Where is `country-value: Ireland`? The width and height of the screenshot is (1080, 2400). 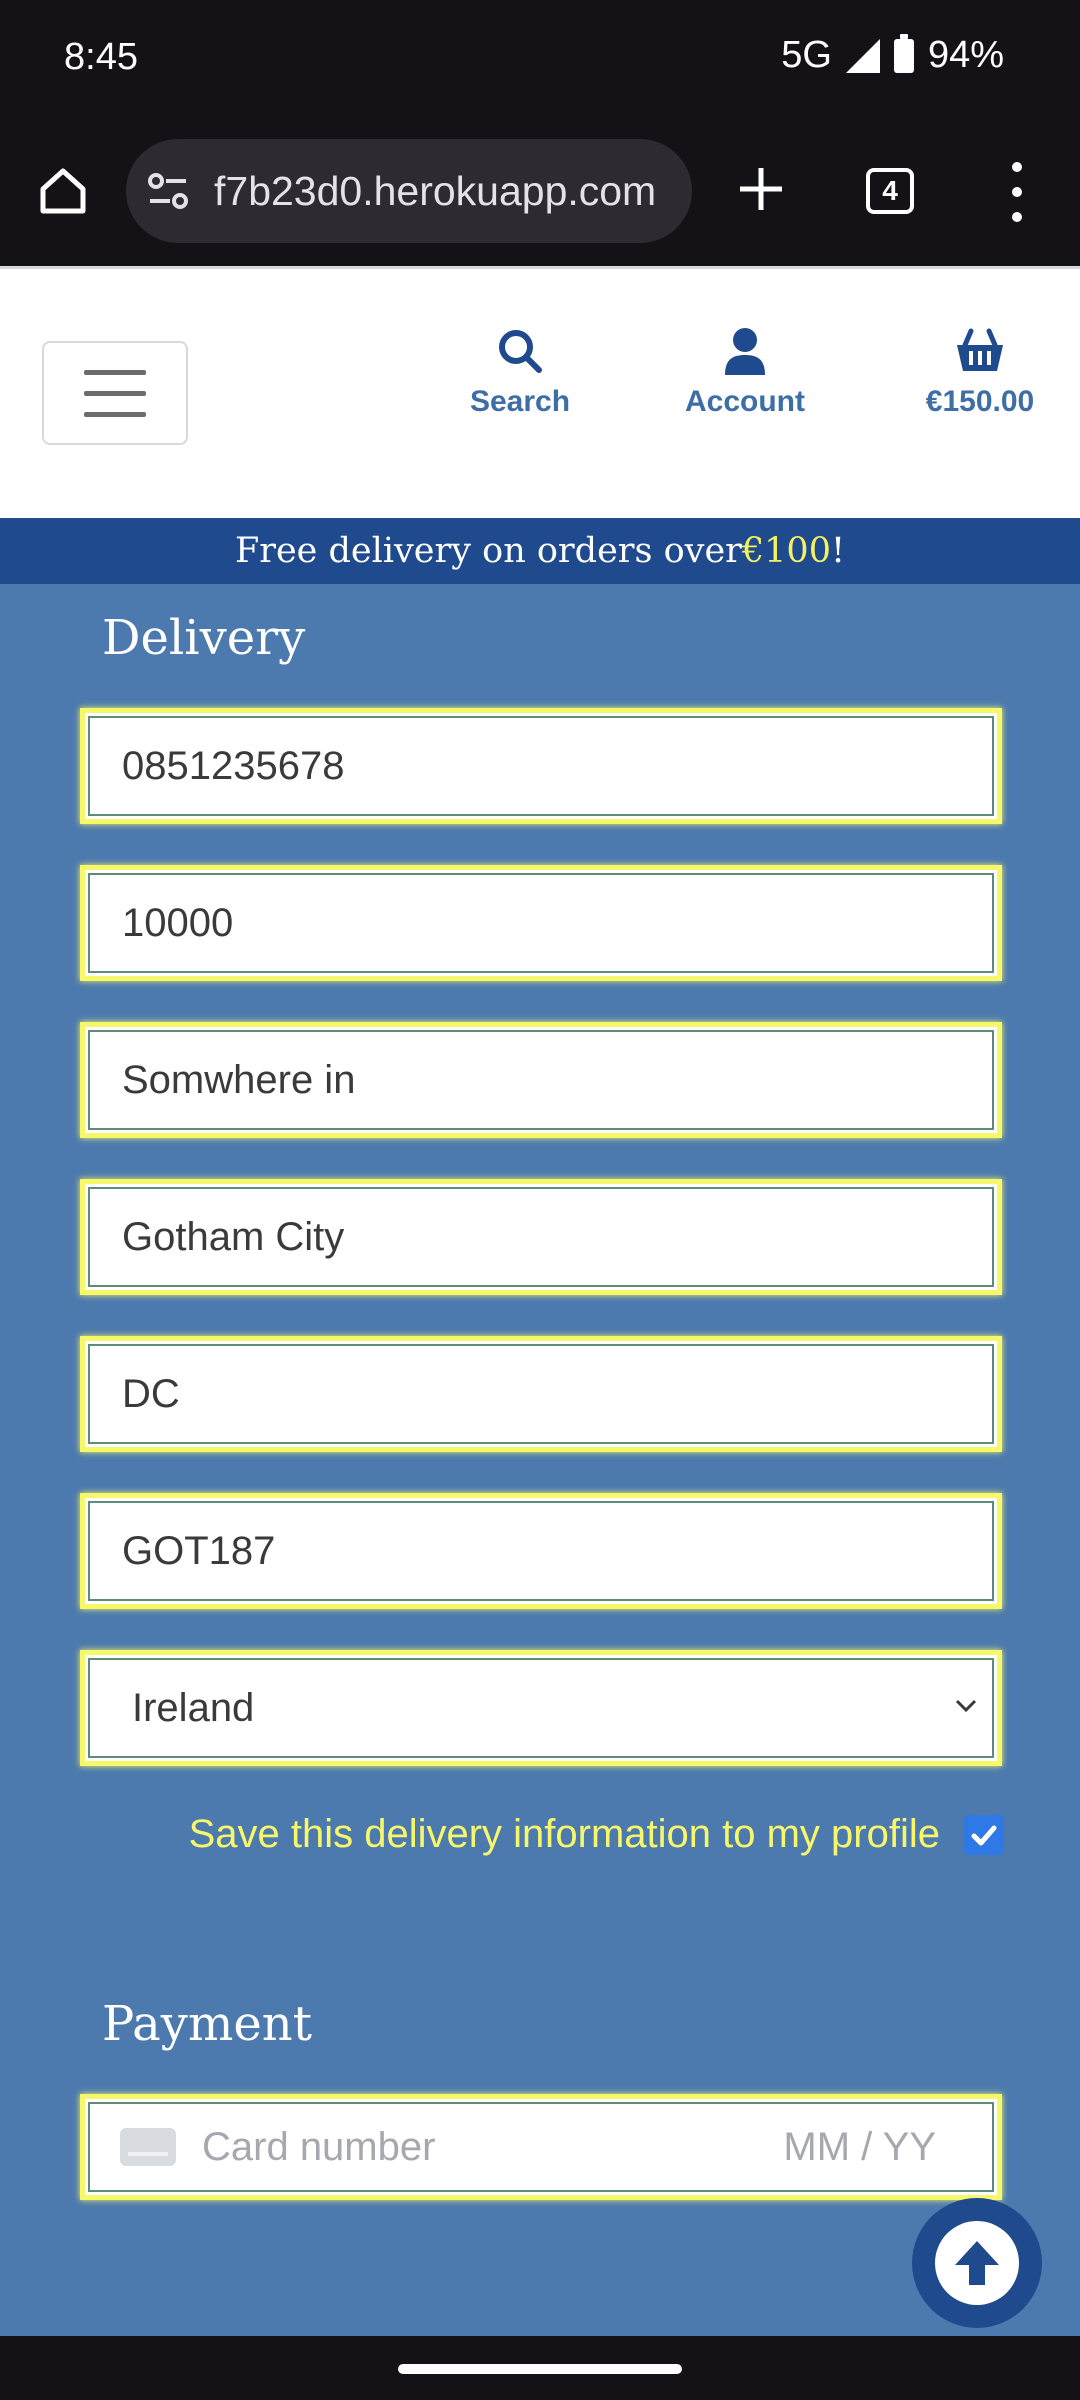
country-value: Ireland is located at coordinates (541, 1708).